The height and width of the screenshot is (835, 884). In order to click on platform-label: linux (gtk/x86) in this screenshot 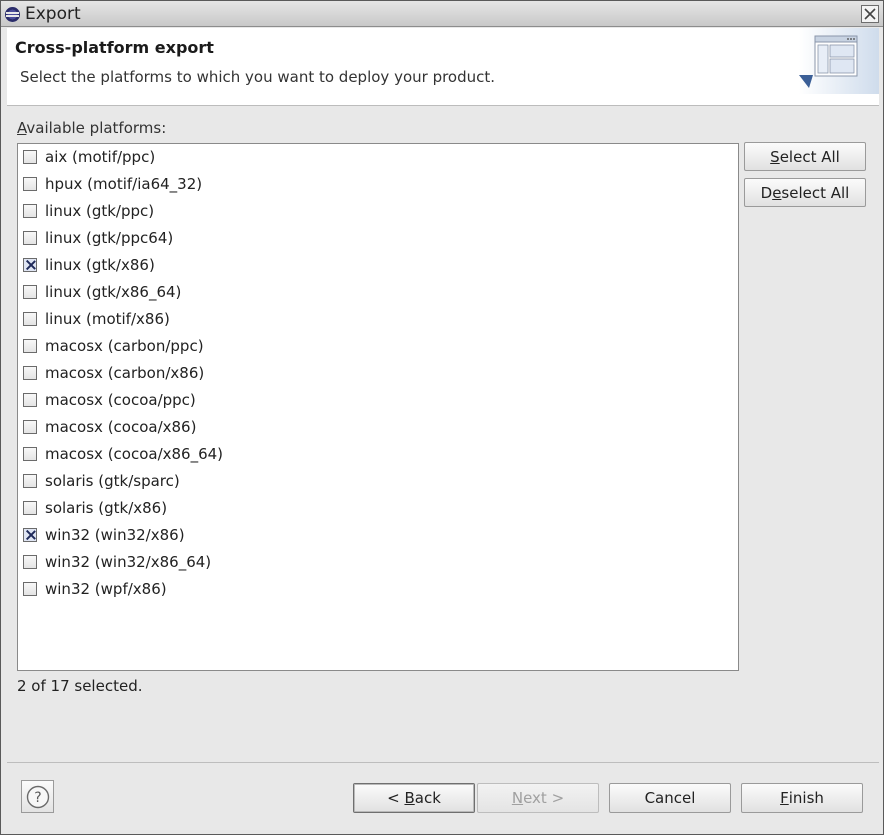, I will do `click(100, 265)`.